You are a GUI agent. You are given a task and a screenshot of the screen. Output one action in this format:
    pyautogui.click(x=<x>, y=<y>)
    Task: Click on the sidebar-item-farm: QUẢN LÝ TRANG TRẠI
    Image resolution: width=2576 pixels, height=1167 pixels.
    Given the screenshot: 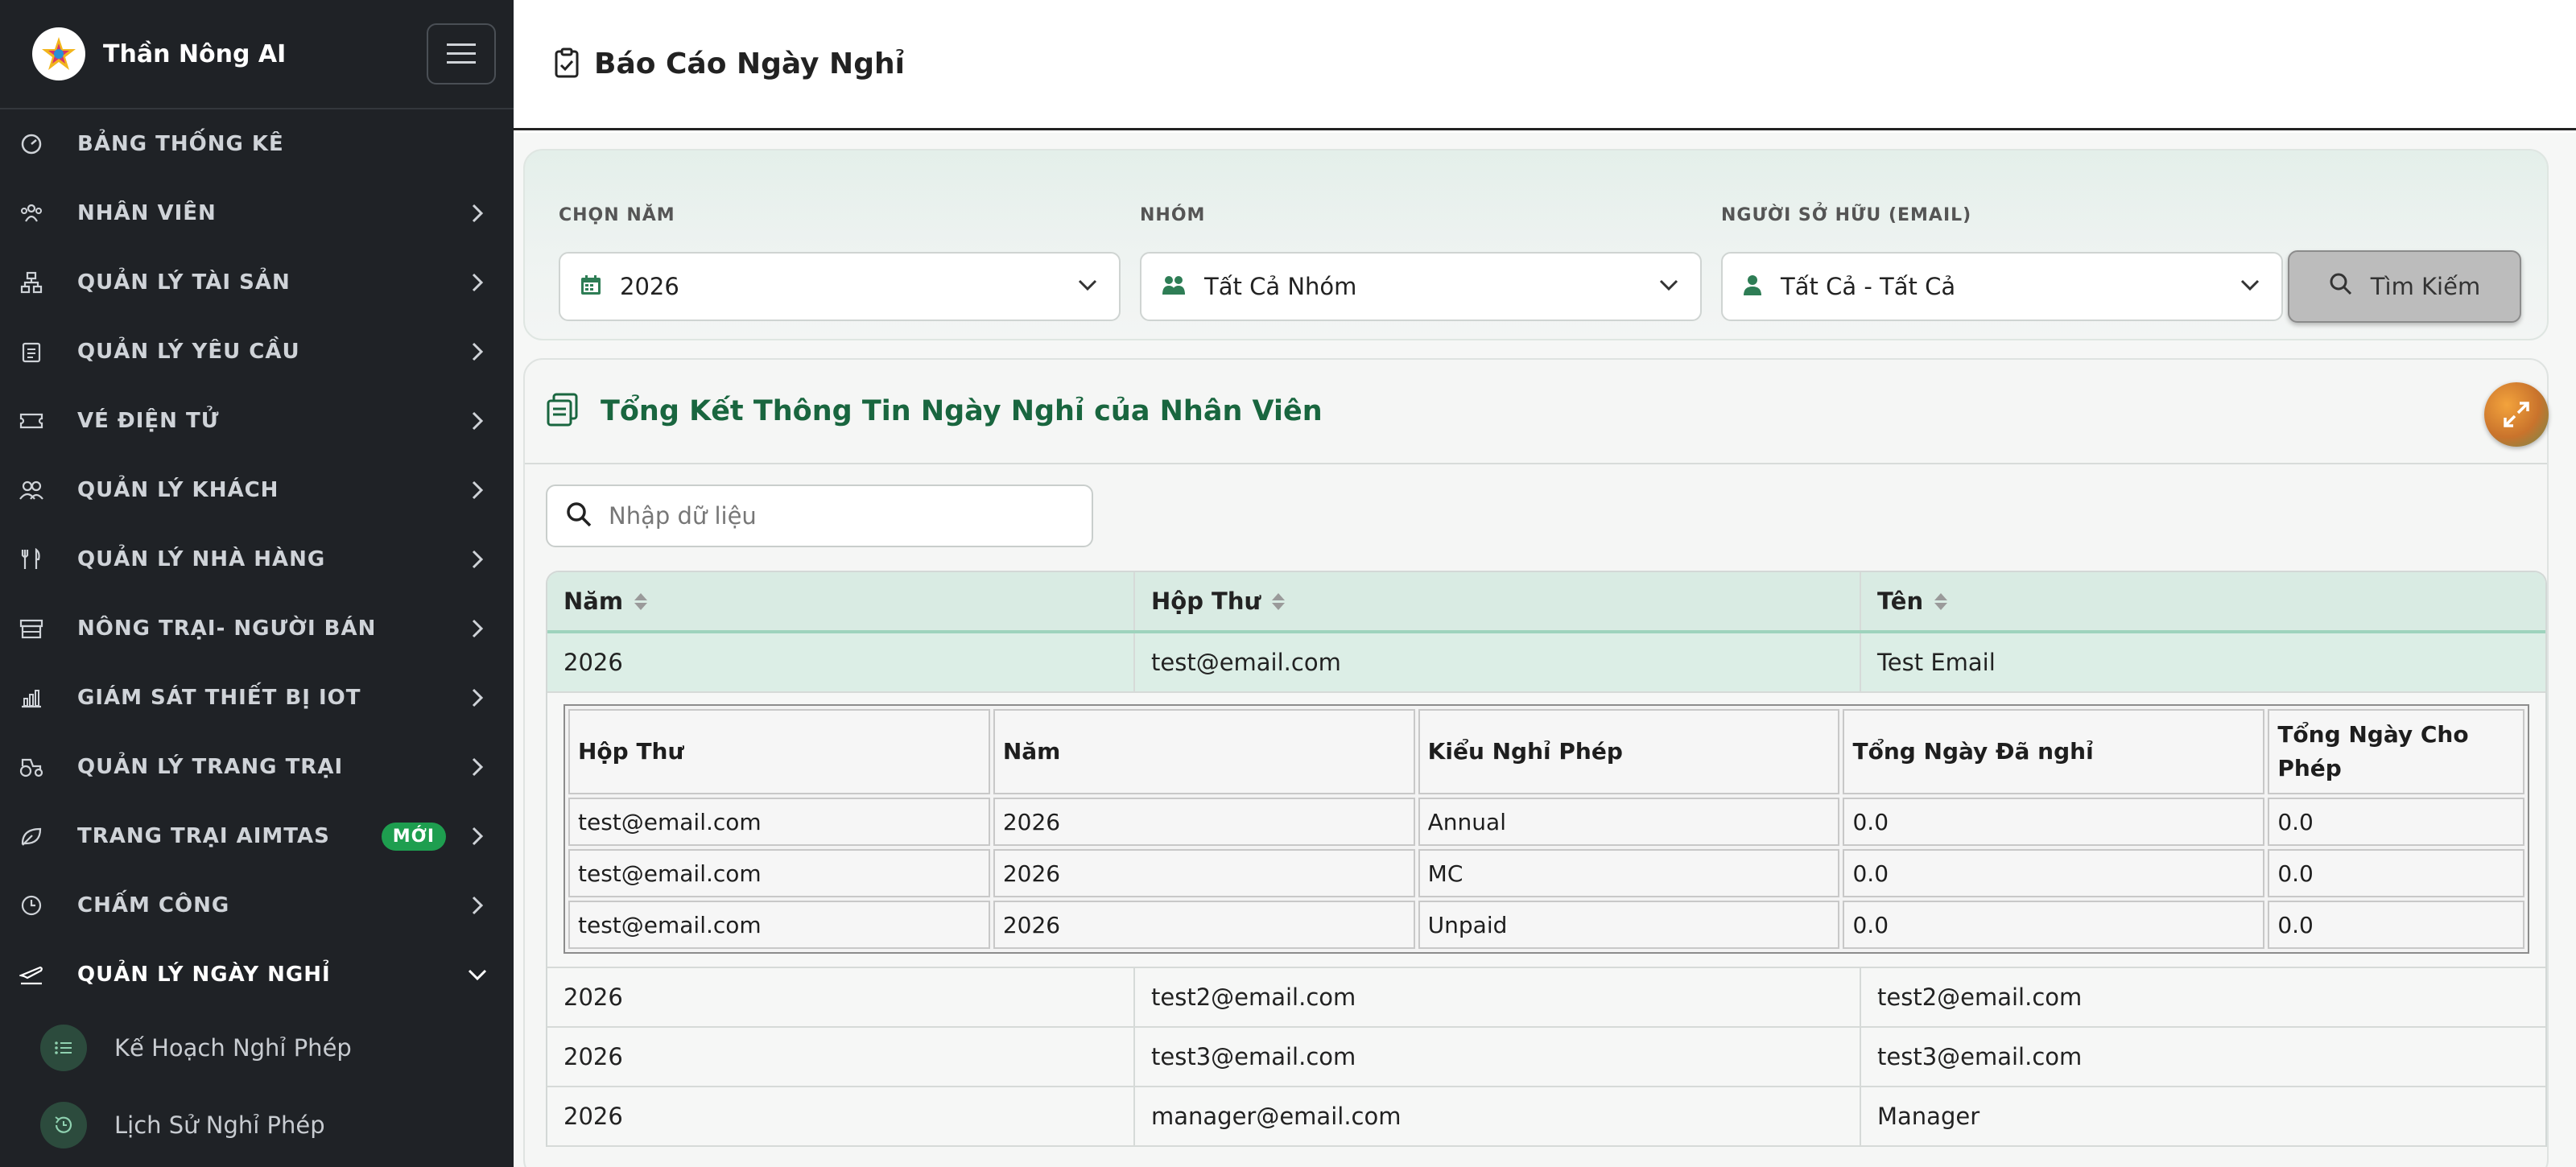 What is the action you would take?
    pyautogui.click(x=257, y=767)
    